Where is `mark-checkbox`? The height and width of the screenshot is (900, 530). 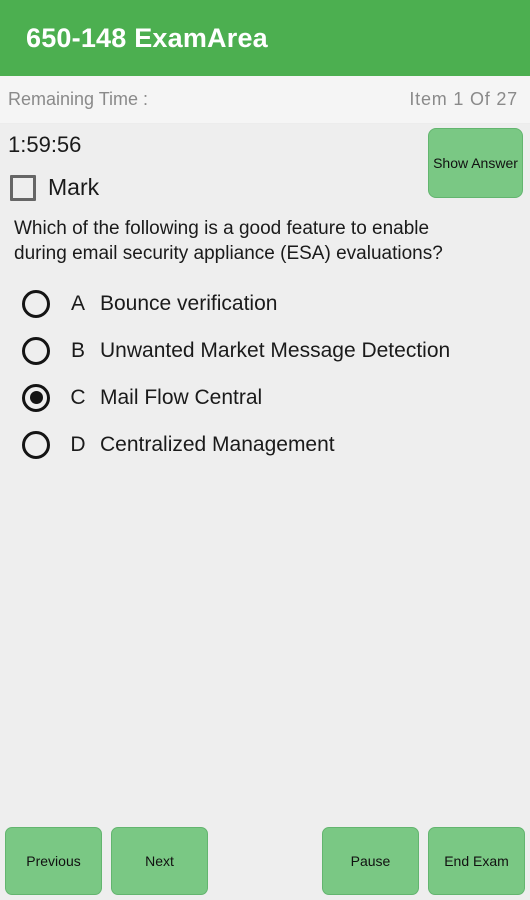
mark-checkbox is located at coordinates (23, 187).